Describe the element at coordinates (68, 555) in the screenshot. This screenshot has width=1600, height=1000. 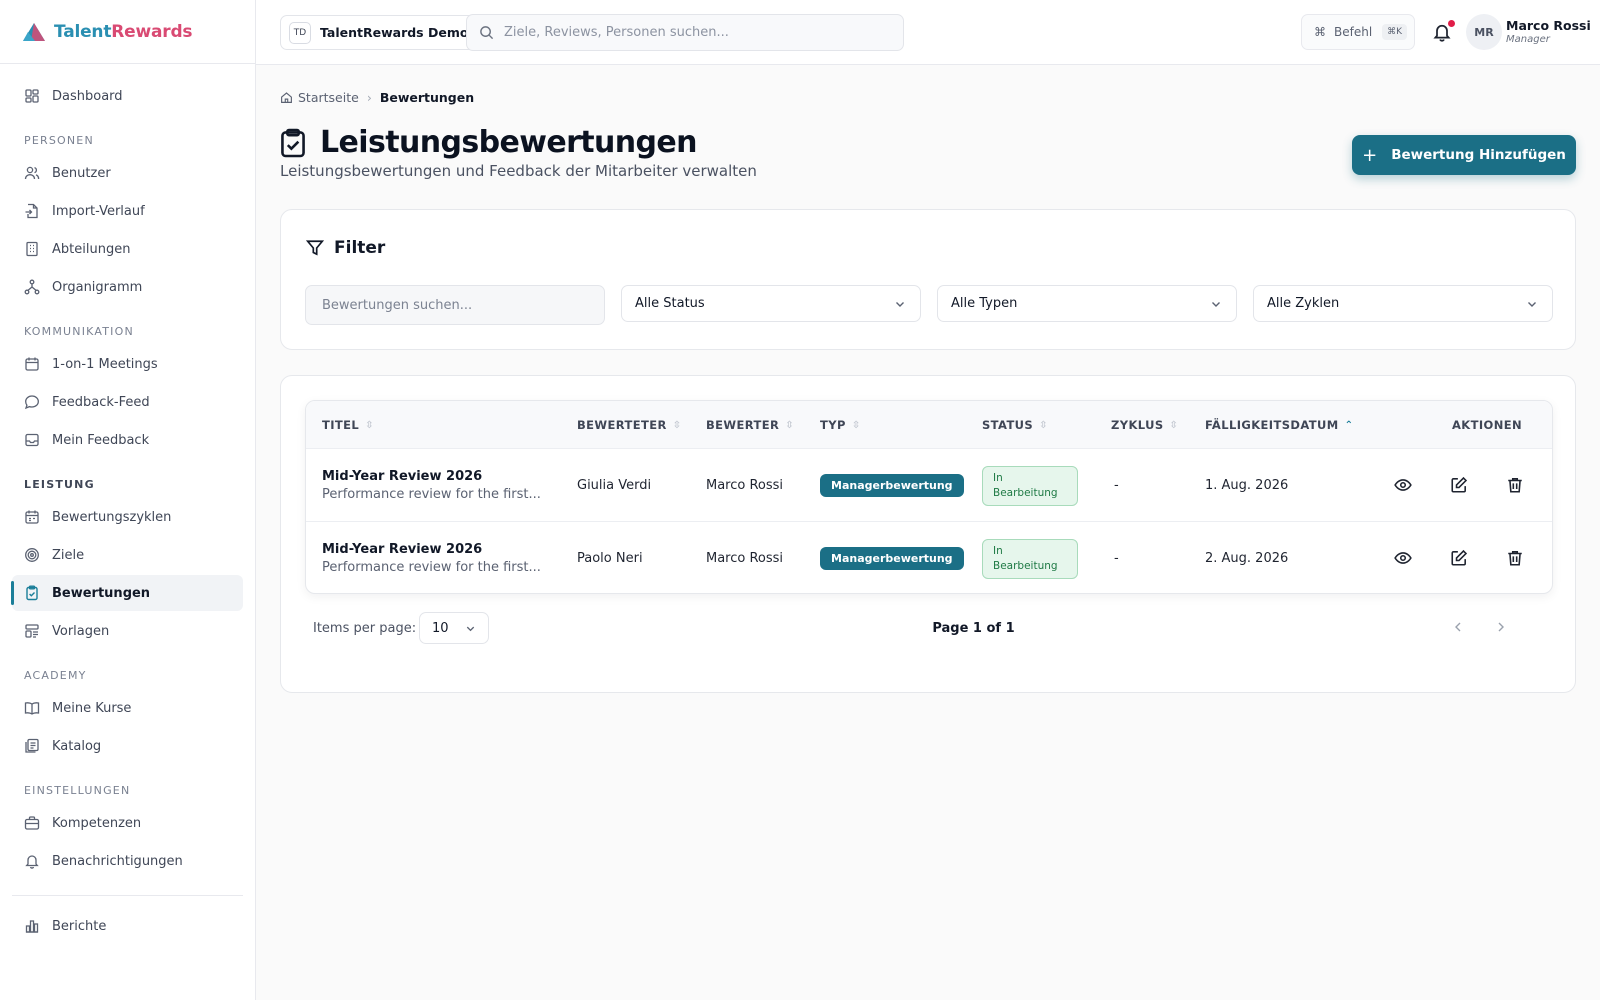
I see `sidebar-item-label: Ziele` at that location.